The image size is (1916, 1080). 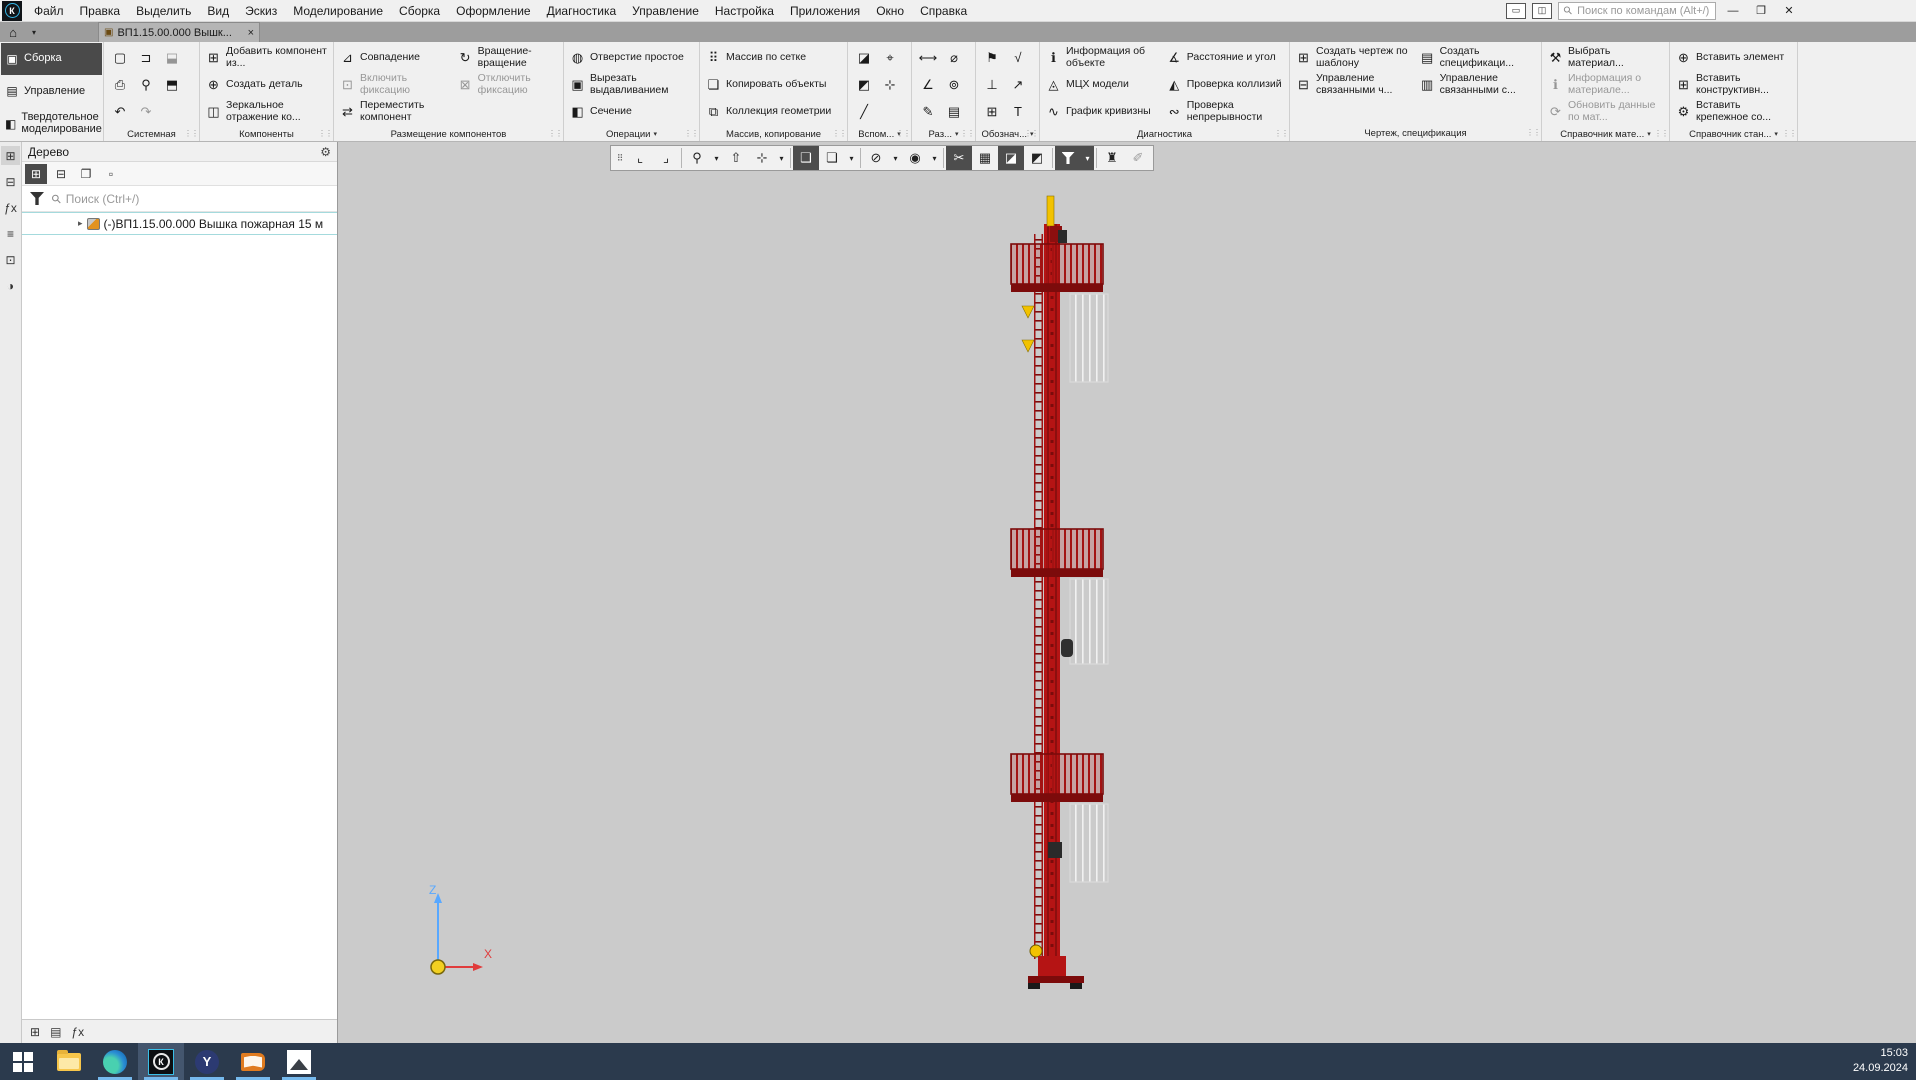 I want to click on new-document-icon: ▢, so click(x=120, y=57).